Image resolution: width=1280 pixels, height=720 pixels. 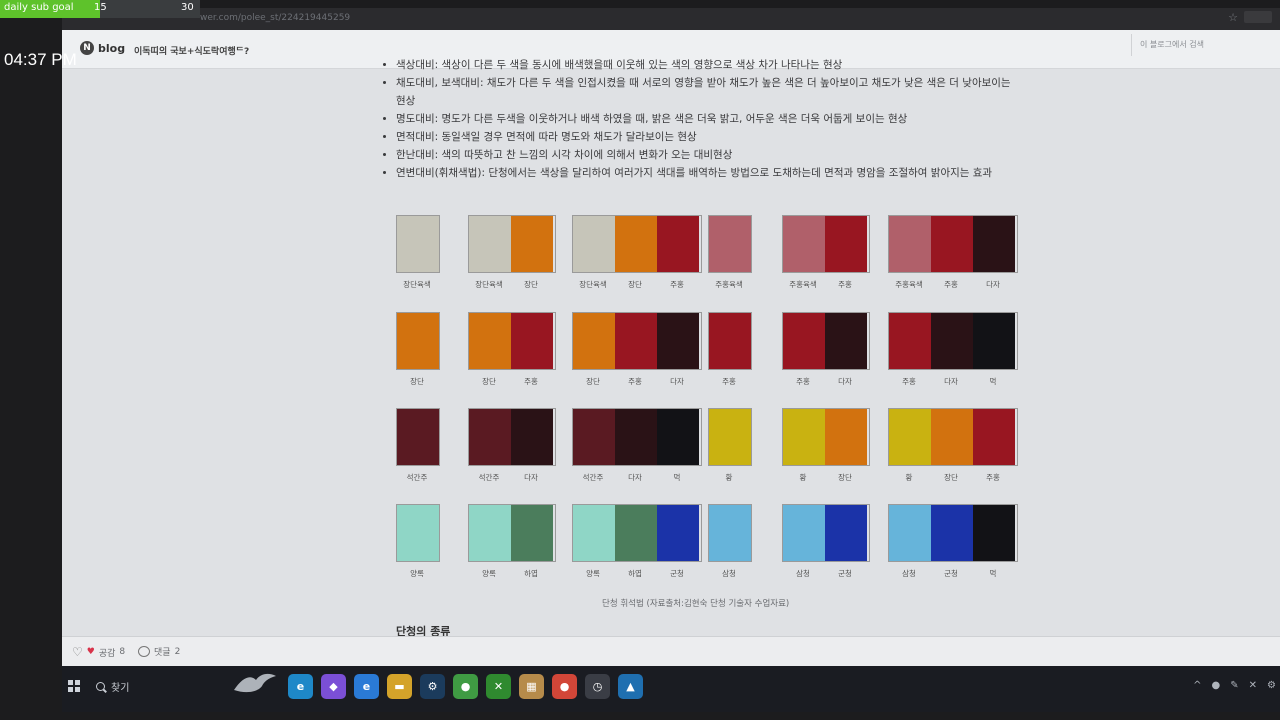 What do you see at coordinates (87, 48) in the screenshot?
I see `naver-logo-icon: N` at bounding box center [87, 48].